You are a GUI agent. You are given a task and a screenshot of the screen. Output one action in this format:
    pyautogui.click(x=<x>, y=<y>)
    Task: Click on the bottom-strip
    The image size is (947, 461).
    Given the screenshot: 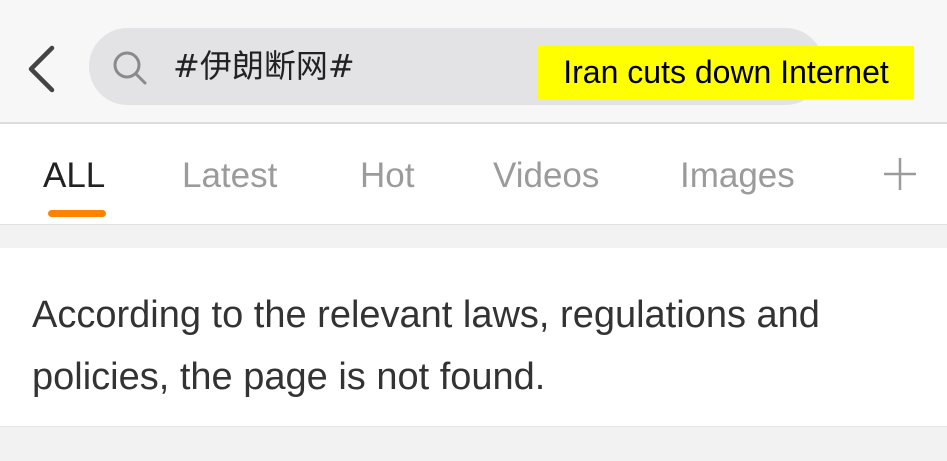 What is the action you would take?
    pyautogui.click(x=473, y=444)
    